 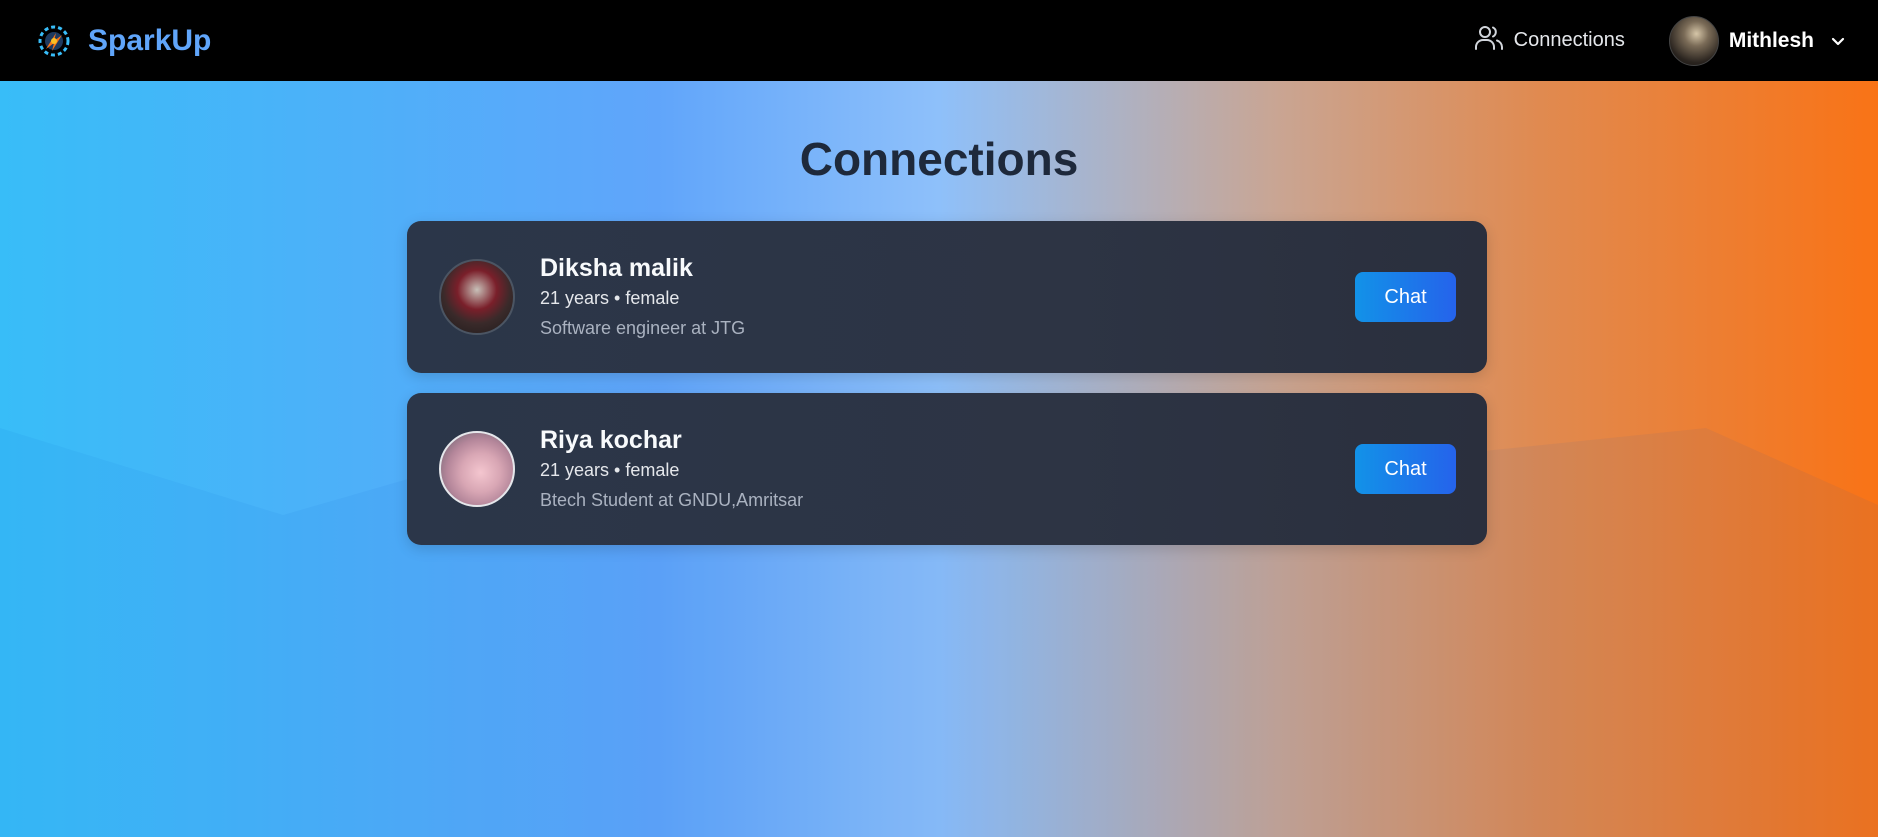 I want to click on chevron-down-icon, so click(x=1838, y=41).